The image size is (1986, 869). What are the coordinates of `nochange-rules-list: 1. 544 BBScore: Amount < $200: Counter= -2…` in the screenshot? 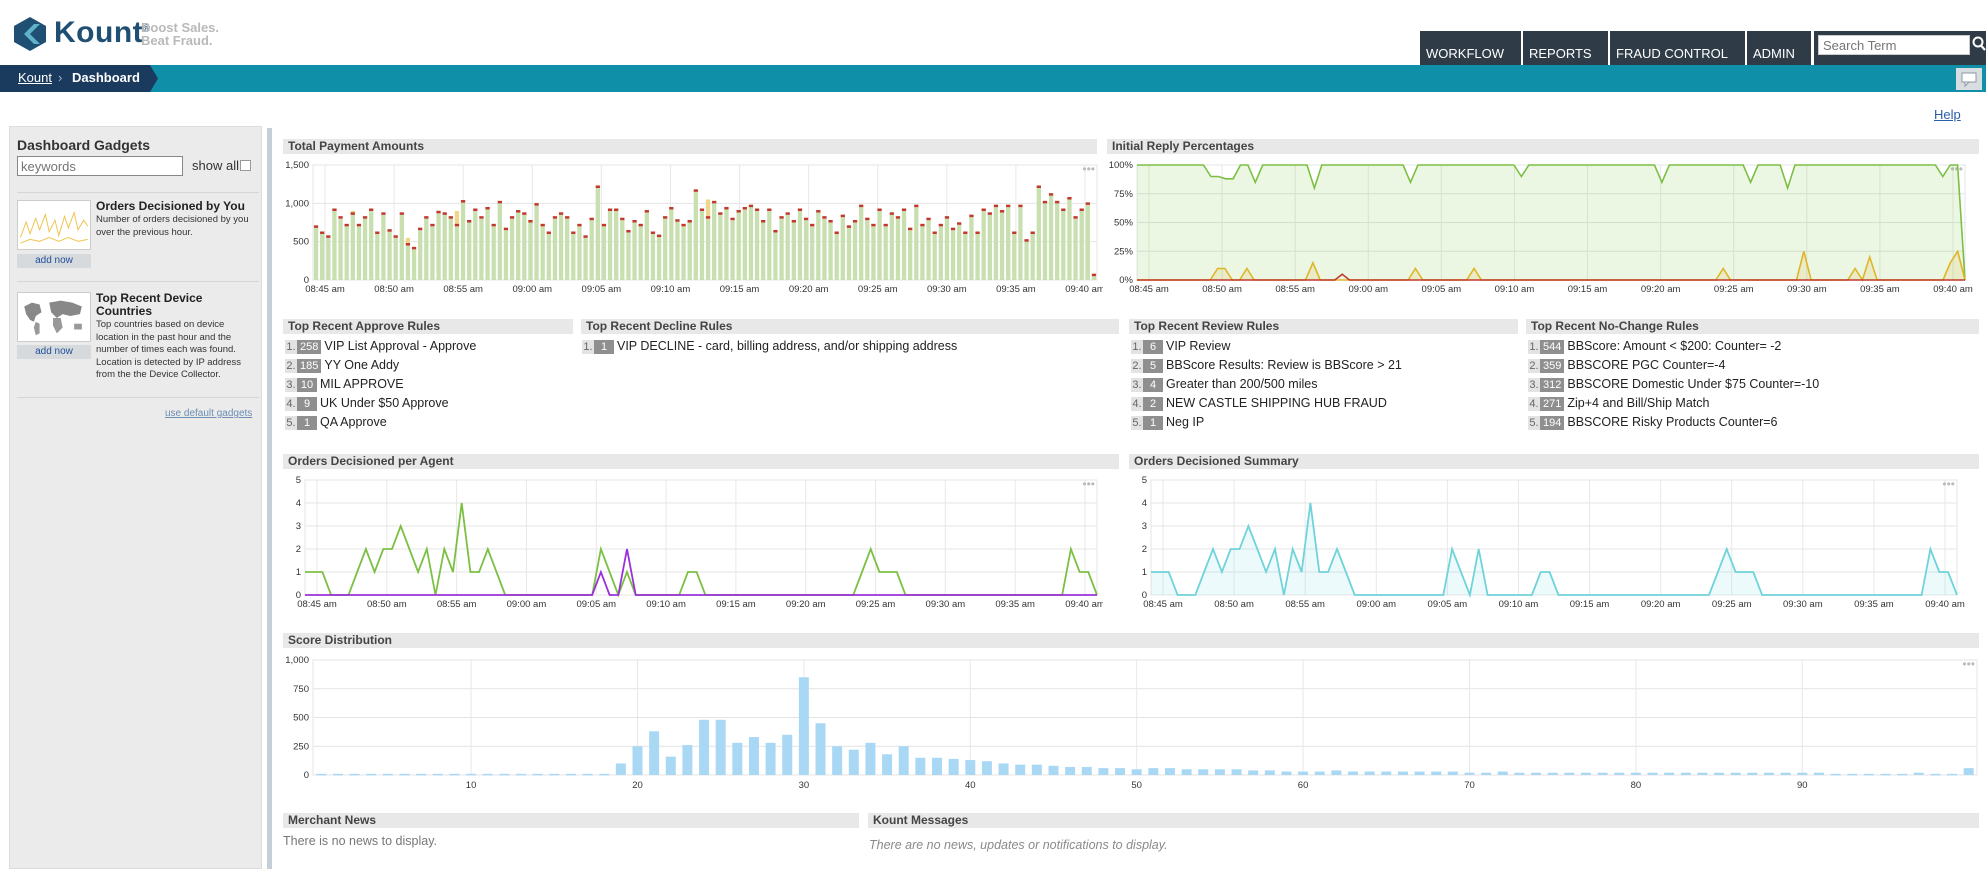 It's located at (1673, 384).